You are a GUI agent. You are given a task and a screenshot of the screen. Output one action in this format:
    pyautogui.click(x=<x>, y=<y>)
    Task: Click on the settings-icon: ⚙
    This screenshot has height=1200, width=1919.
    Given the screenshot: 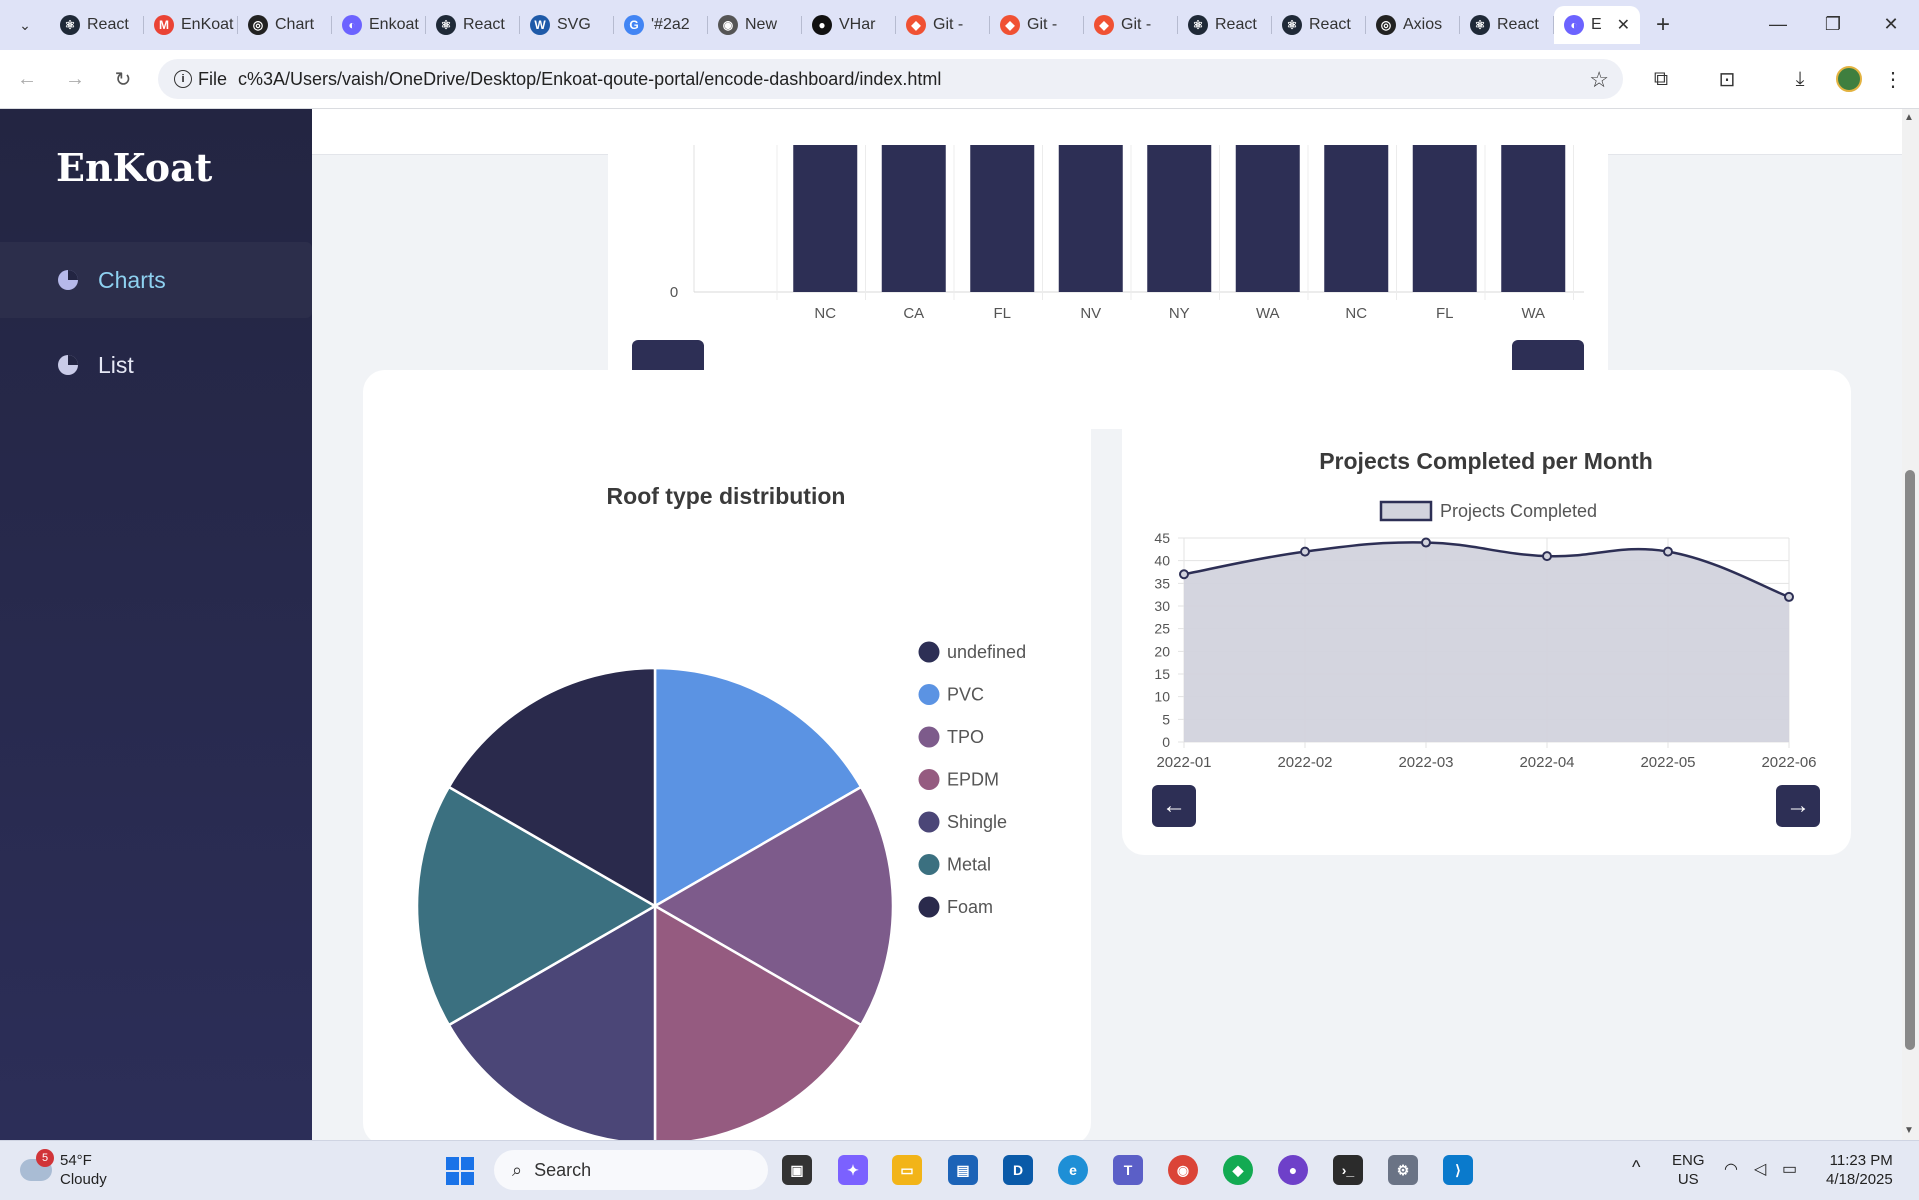 What is the action you would take?
    pyautogui.click(x=1403, y=1170)
    